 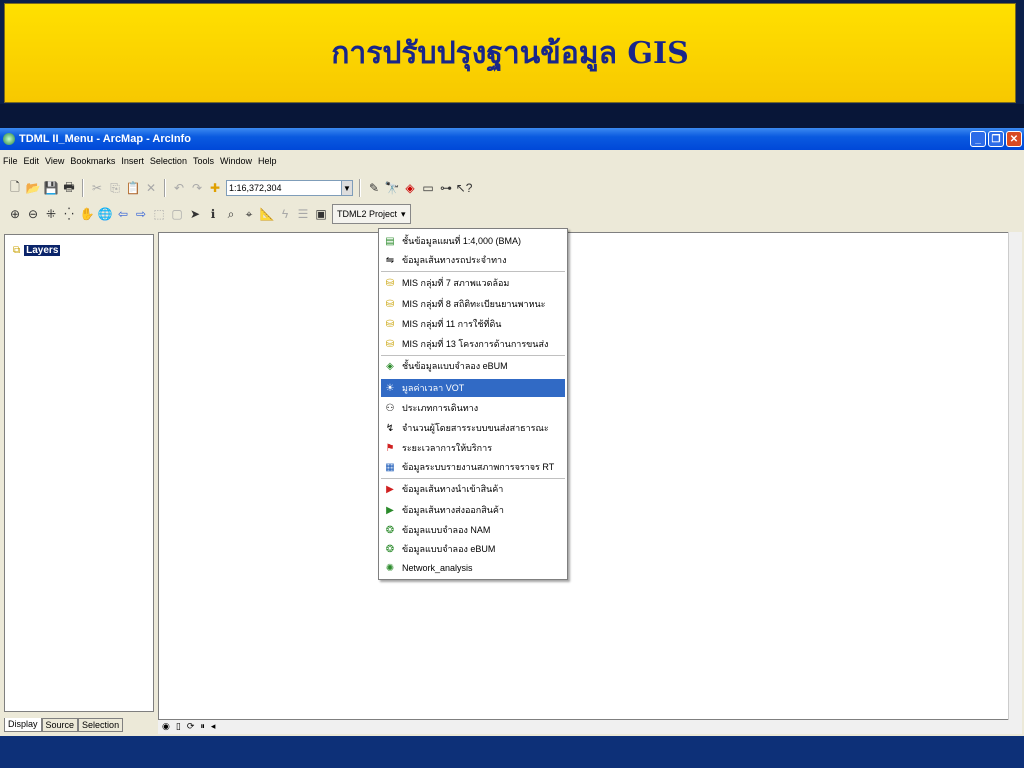 I want to click on window-title: TDML II_Menu - ArcMap - ArcInfo, so click(x=105, y=139).